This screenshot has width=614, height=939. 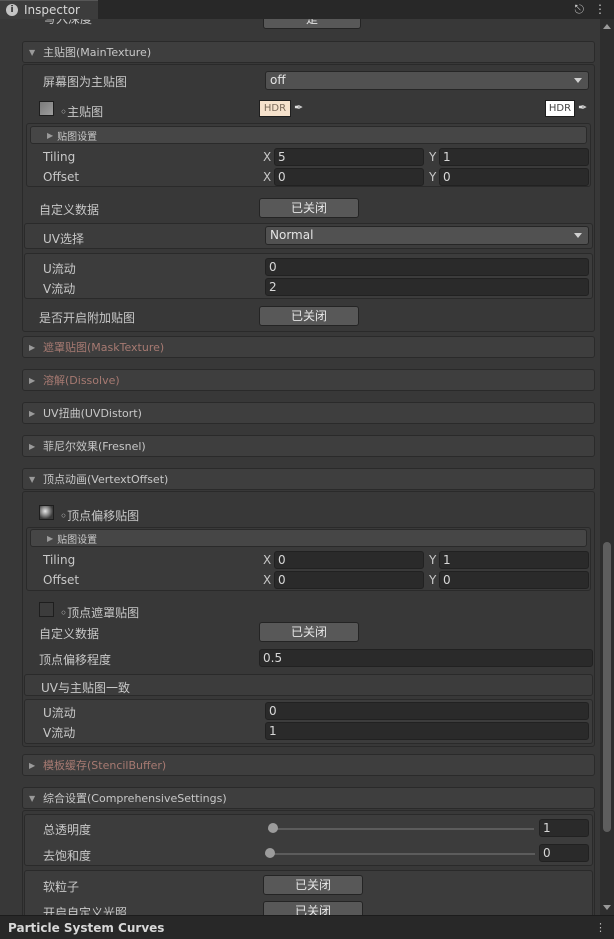 What do you see at coordinates (433, 157) in the screenshot?
I see `tiling-y-axis: Y` at bounding box center [433, 157].